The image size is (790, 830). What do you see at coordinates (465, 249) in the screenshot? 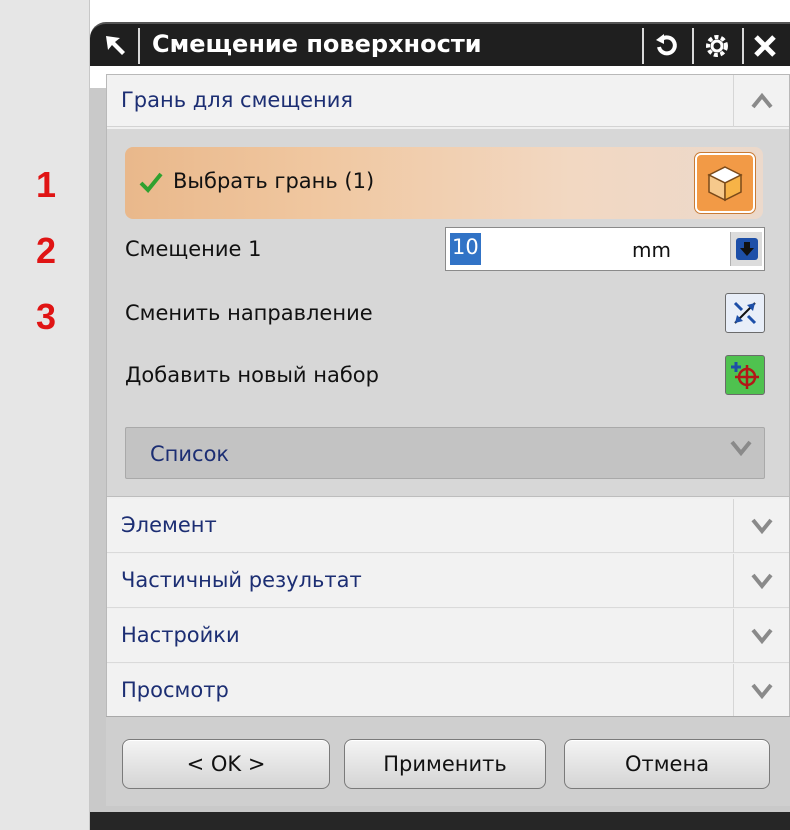
I see `offset-value: 10` at bounding box center [465, 249].